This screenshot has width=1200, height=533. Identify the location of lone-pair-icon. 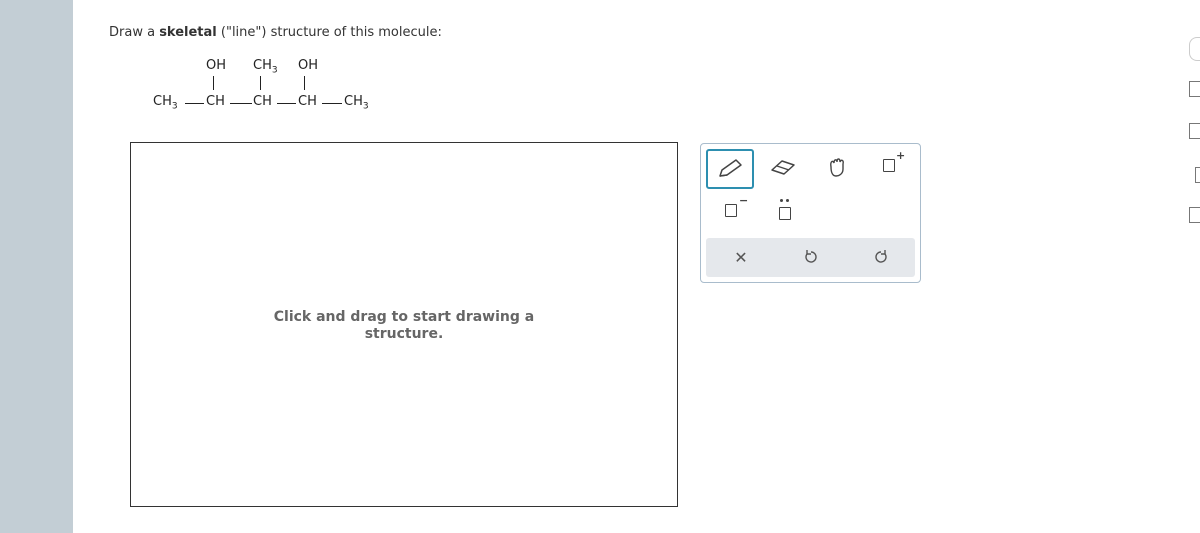
(785, 211).